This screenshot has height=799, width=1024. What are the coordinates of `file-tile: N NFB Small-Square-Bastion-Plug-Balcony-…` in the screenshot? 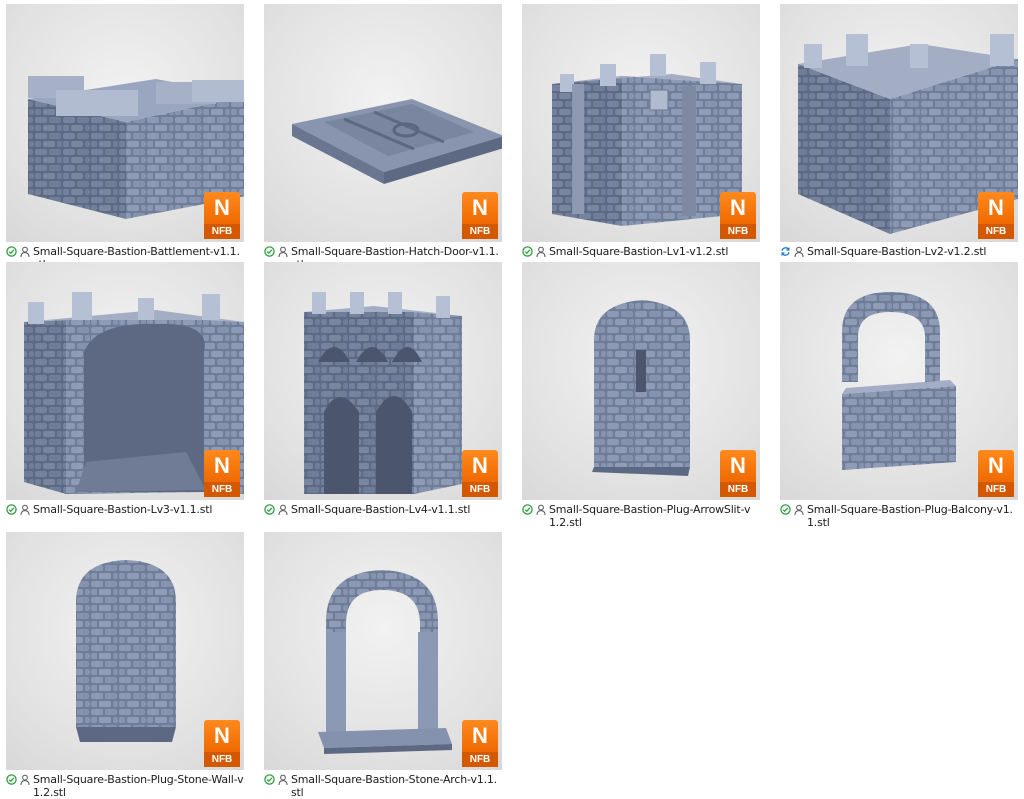 It's located at (899, 395).